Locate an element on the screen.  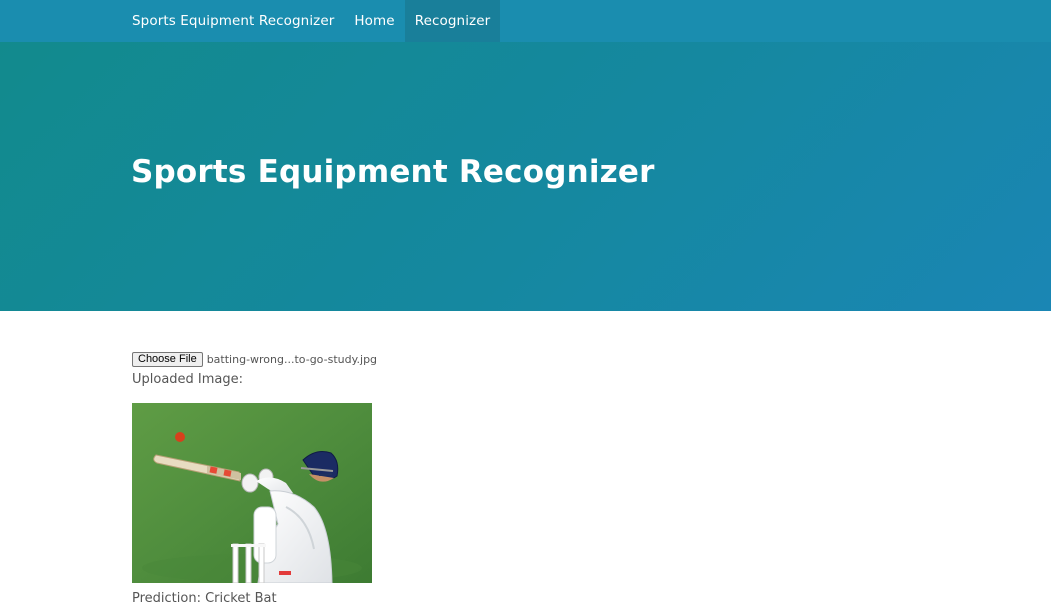
selected-file-name: batting-wrong...to-go-study.jpg is located at coordinates (292, 359).